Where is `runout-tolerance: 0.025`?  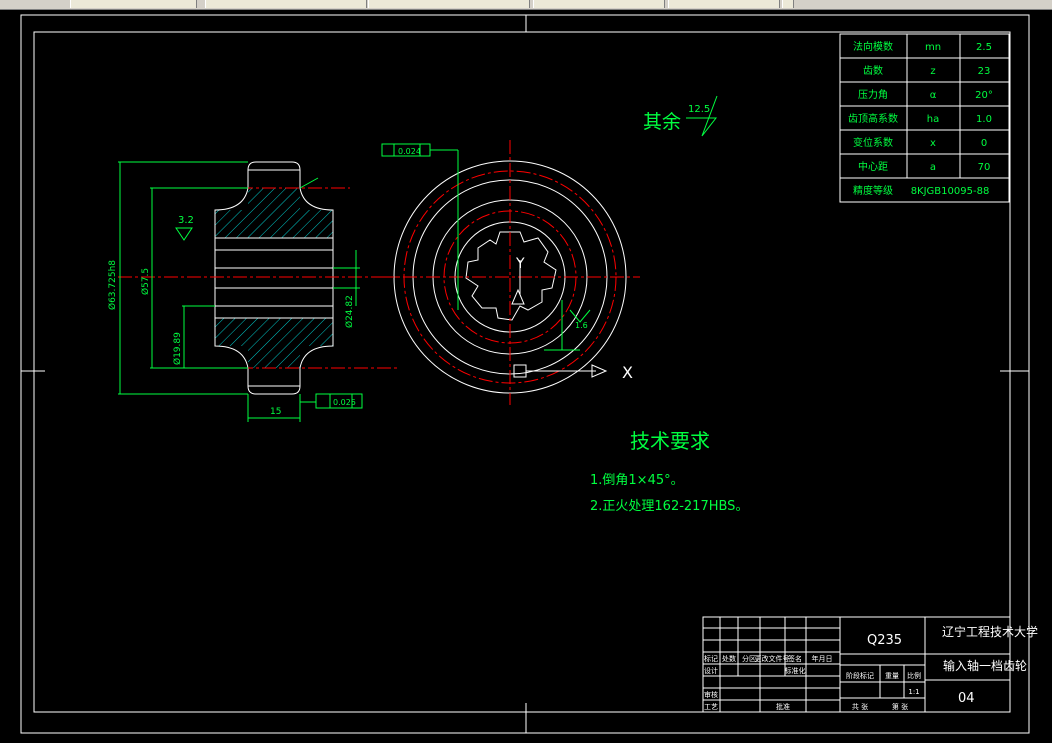
runout-tolerance: 0.025 is located at coordinates (344, 402).